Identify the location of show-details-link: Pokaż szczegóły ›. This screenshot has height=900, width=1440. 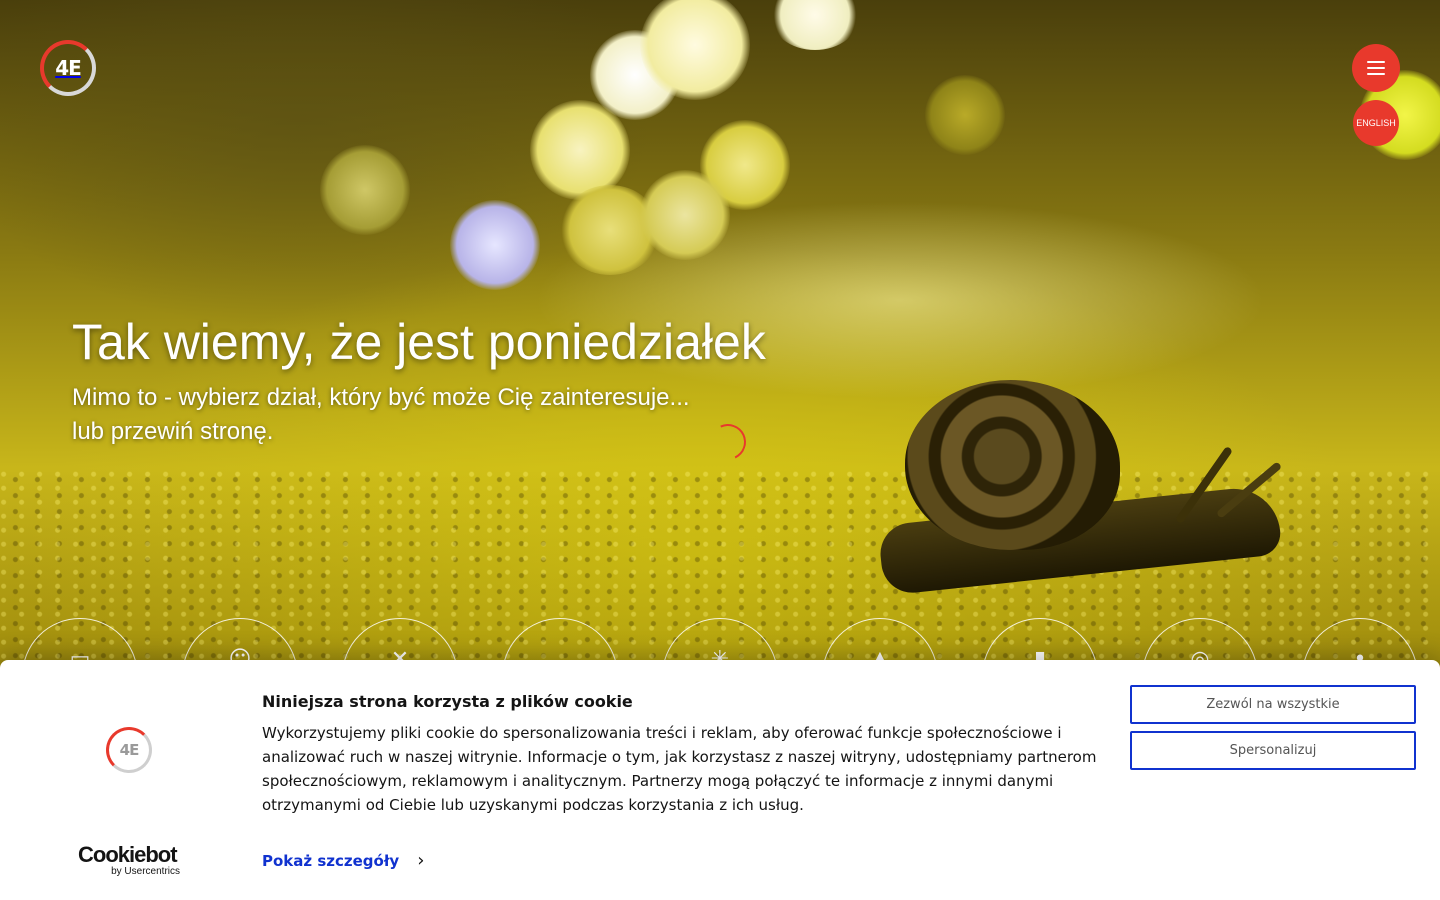
(343, 860).